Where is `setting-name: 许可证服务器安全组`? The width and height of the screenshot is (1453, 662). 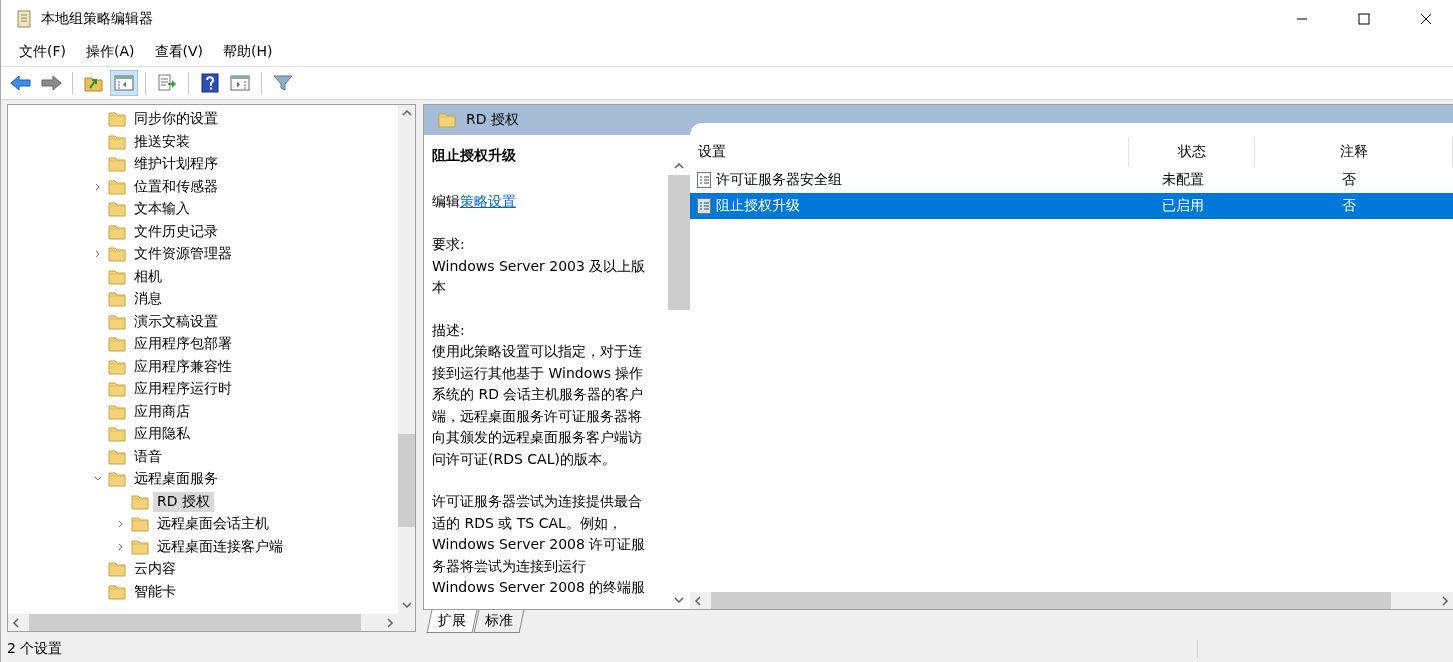 setting-name: 许可证服务器安全组 is located at coordinates (779, 180).